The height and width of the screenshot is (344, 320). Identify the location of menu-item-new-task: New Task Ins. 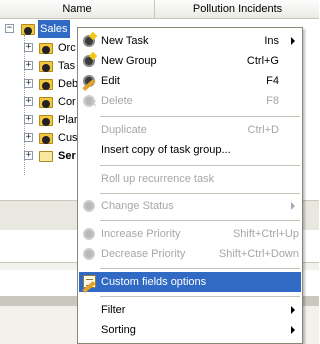
(190, 41).